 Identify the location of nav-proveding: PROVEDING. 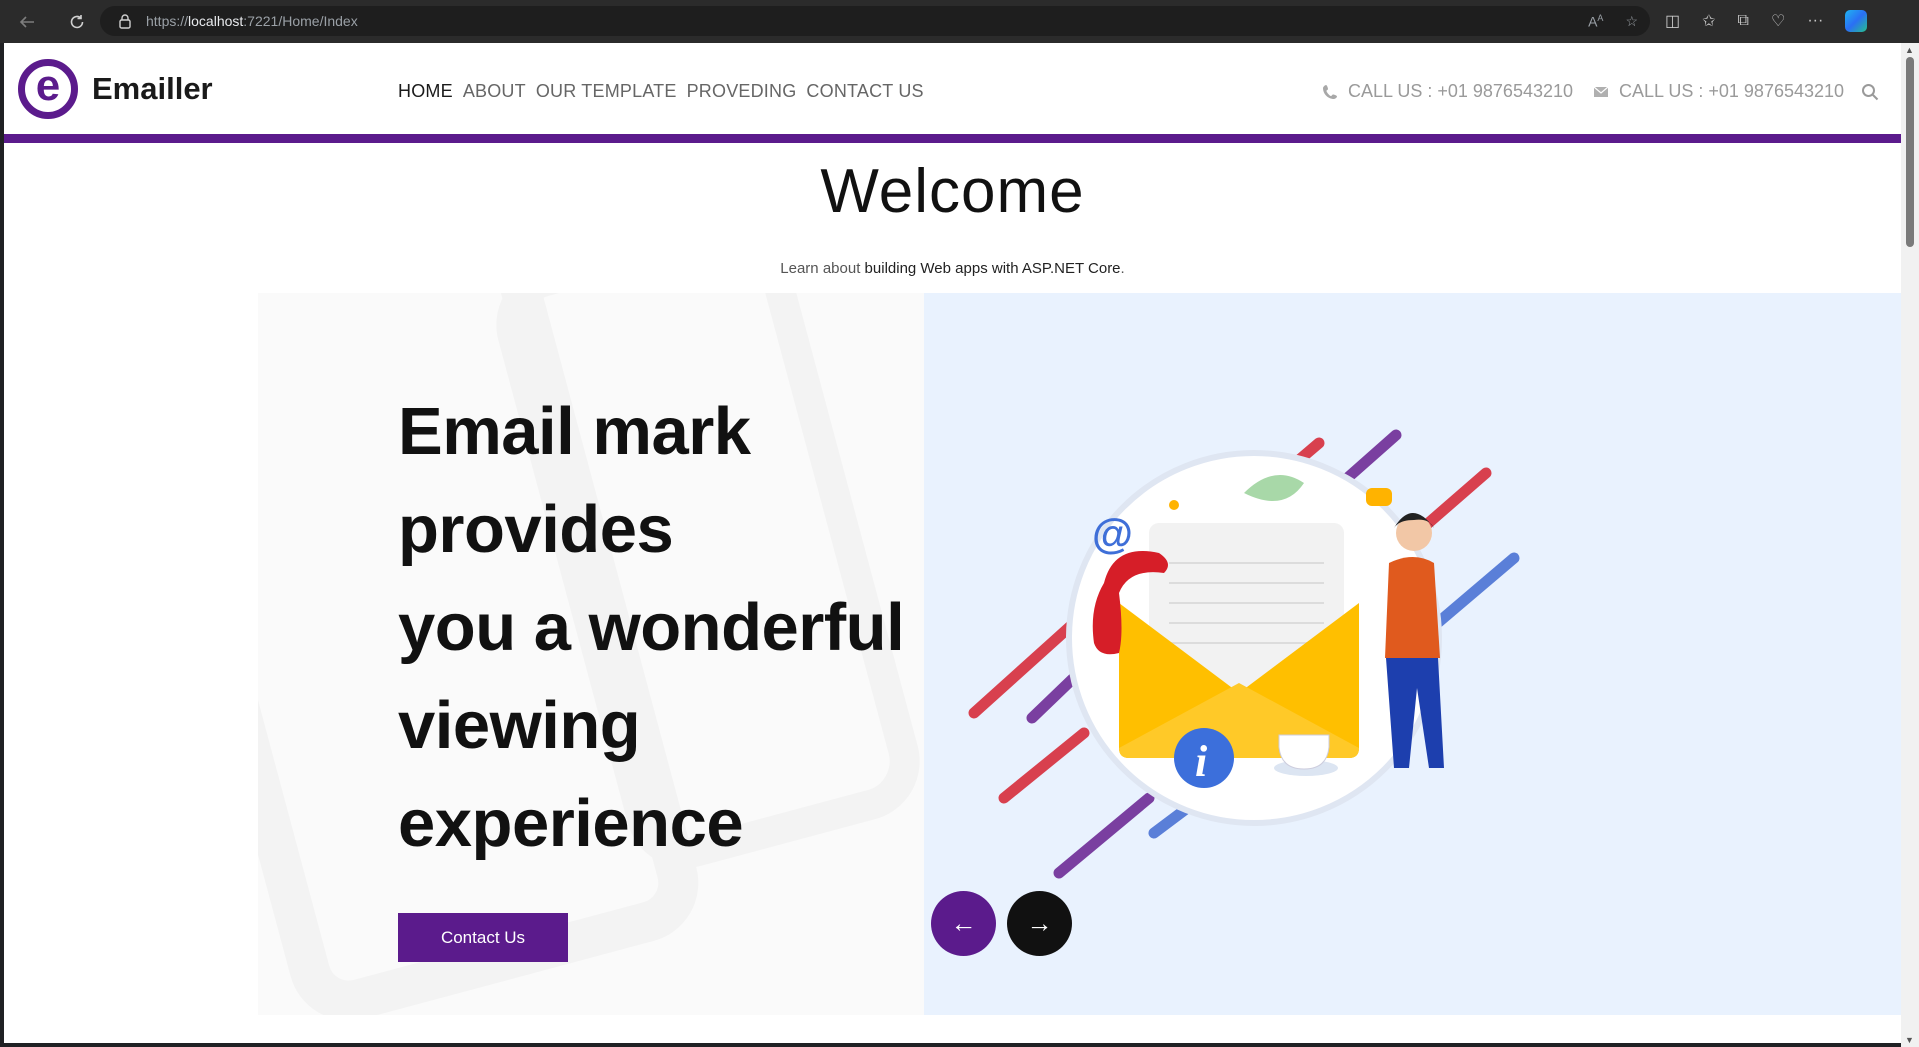
(742, 91).